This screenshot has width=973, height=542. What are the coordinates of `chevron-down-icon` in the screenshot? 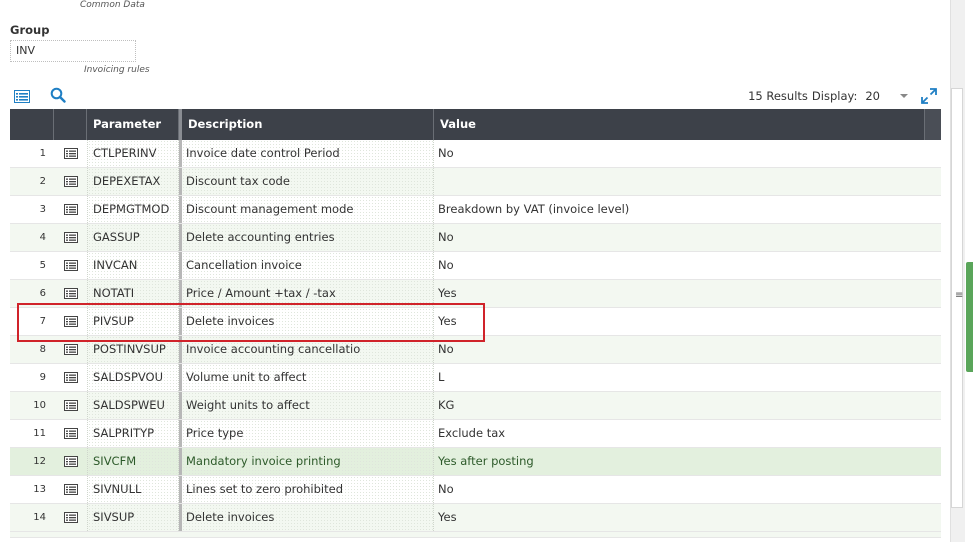 It's located at (904, 96).